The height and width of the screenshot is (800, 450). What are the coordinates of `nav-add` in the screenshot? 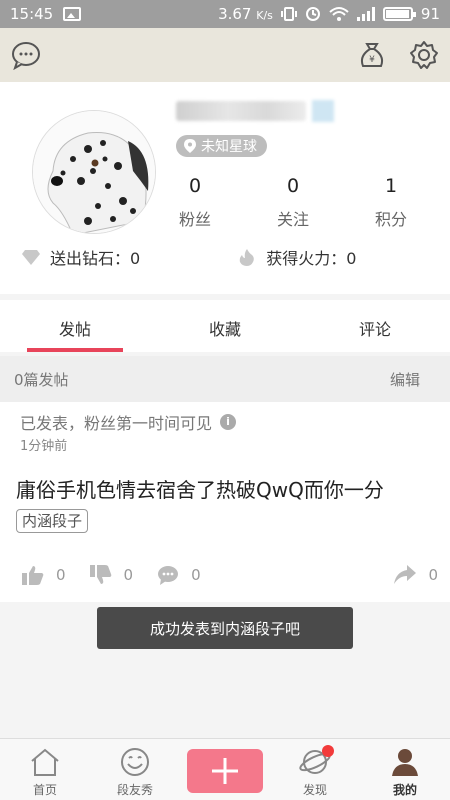 It's located at (225, 769).